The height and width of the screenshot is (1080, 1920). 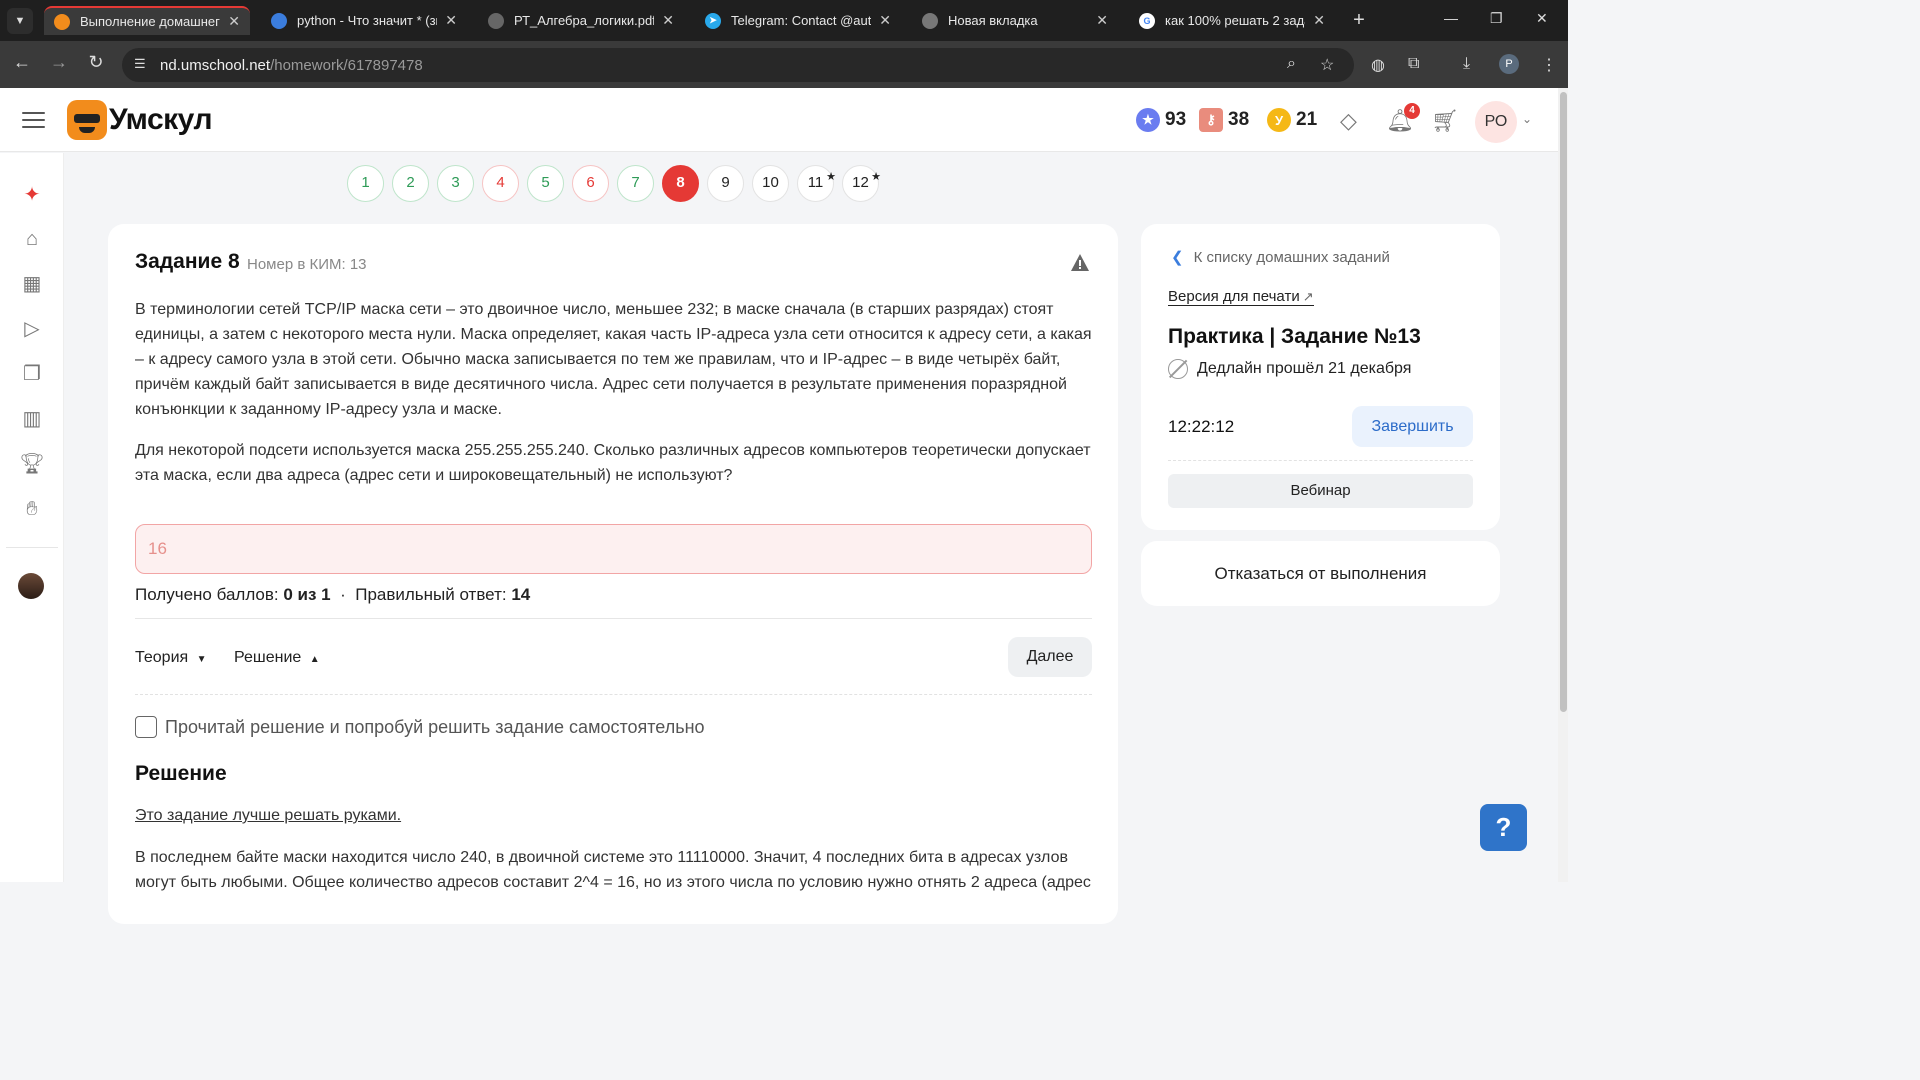 I want to click on homework-icon: ❐, so click(x=32, y=374).